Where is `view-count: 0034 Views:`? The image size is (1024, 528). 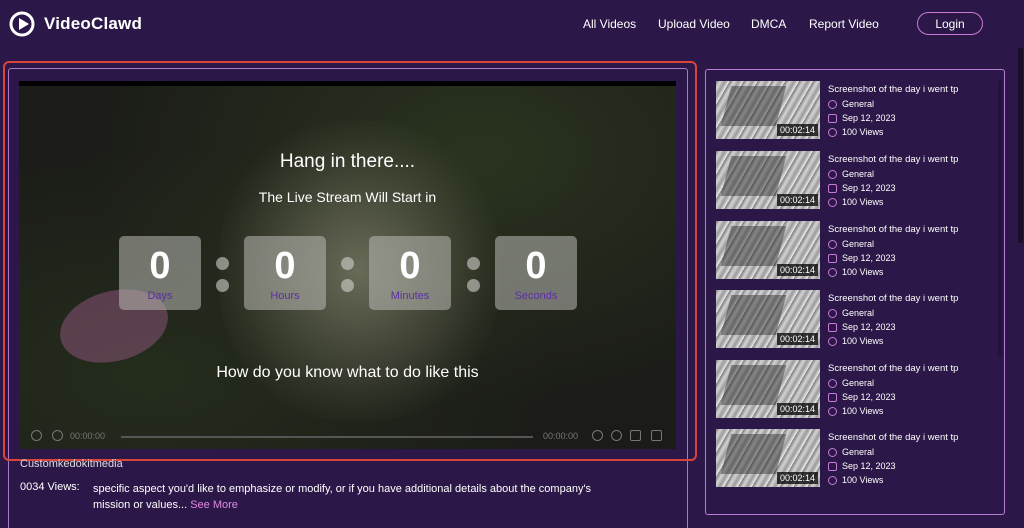 view-count: 0034 Views: is located at coordinates (50, 487).